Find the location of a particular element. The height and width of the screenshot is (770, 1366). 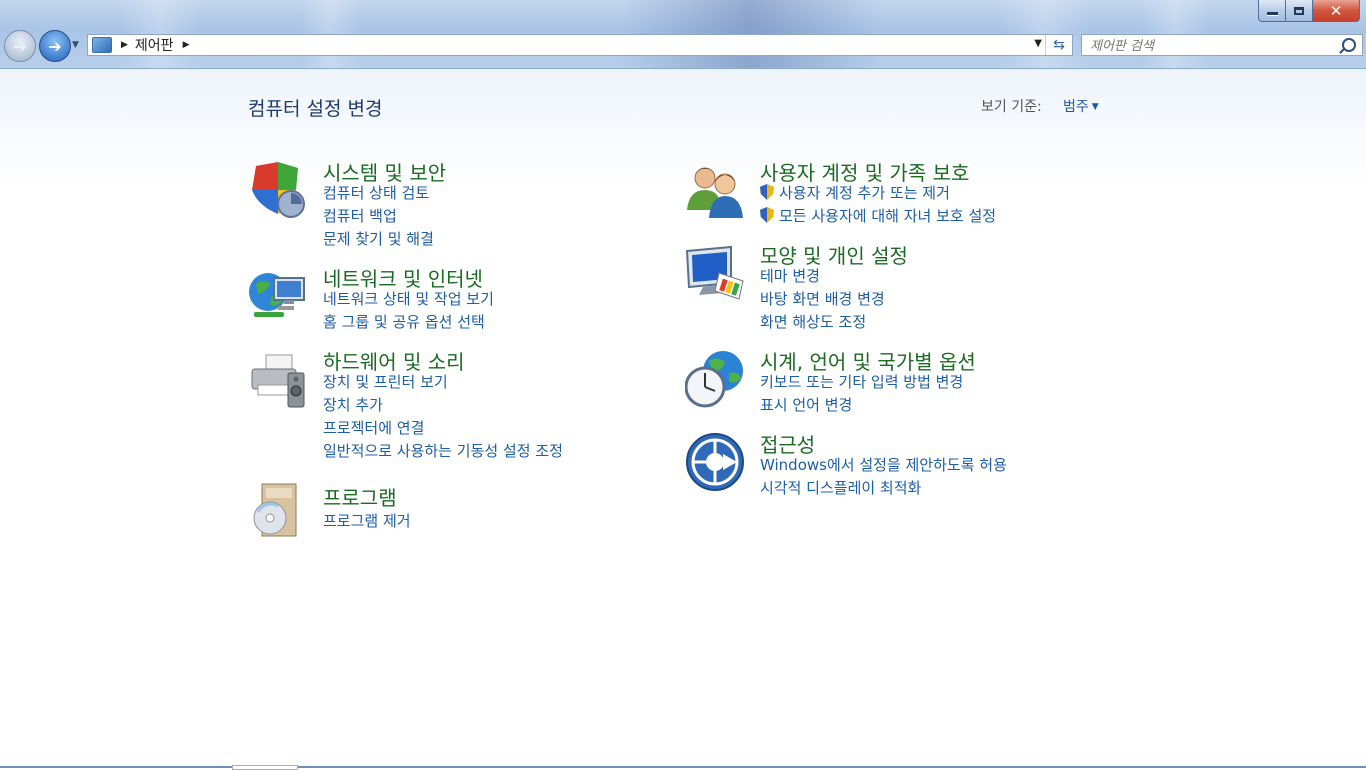

link-add-device: 장치 추가 is located at coordinates (443, 405).